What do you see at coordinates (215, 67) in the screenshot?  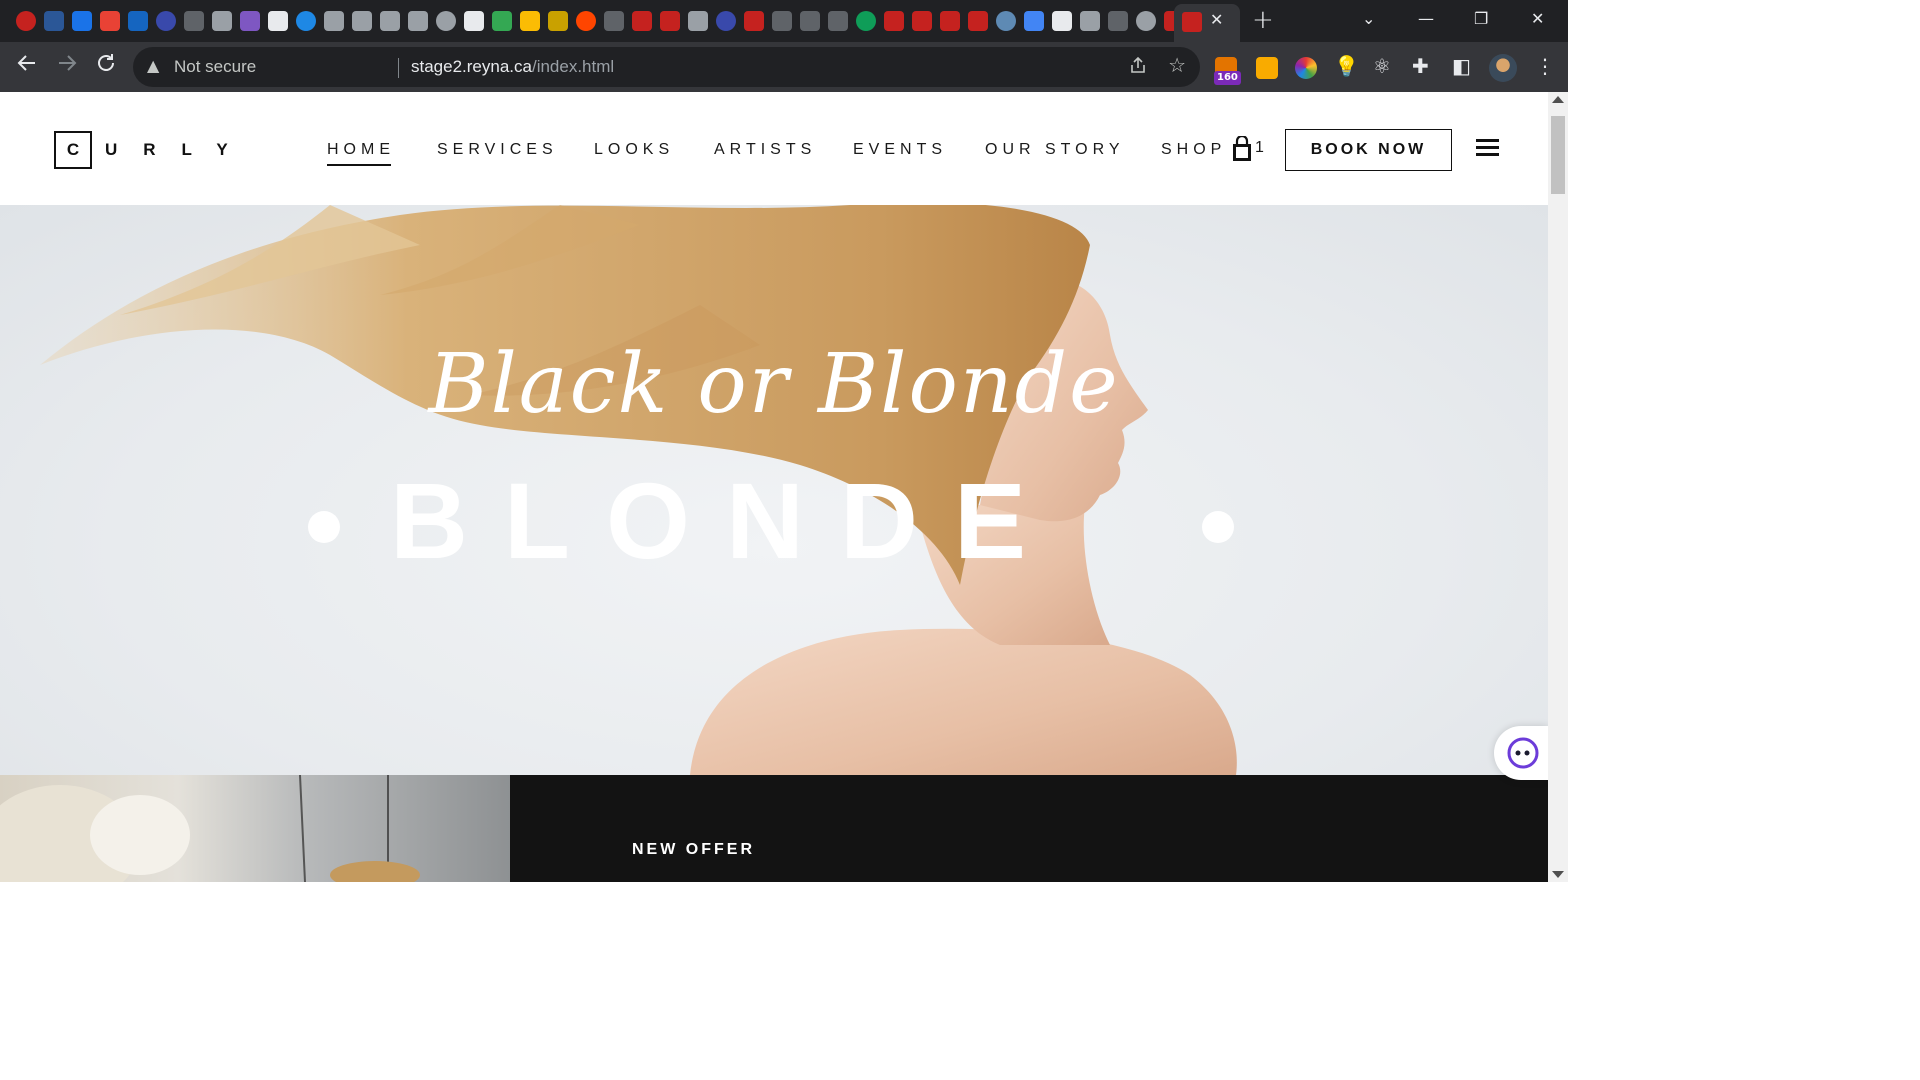 I see `security-status: Not secure` at bounding box center [215, 67].